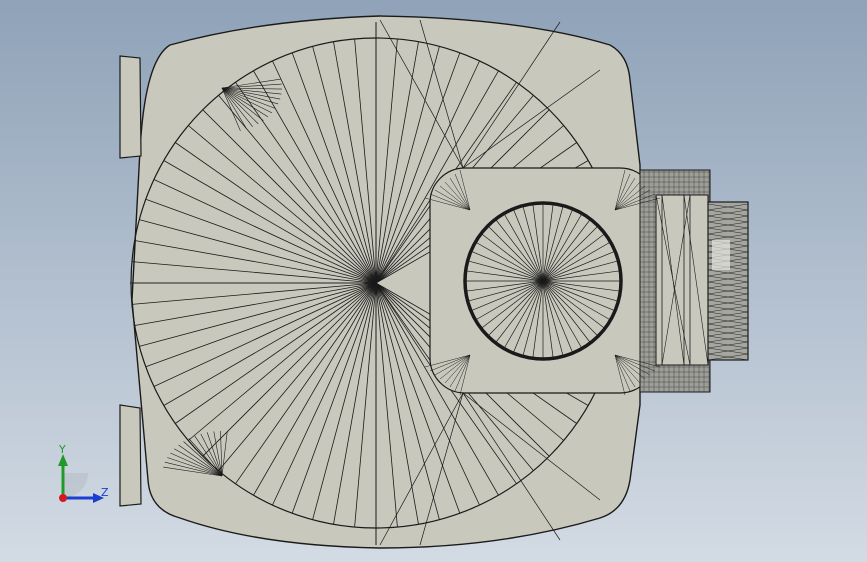 This screenshot has width=867, height=562. I want to click on nut-highlight, so click(721, 255).